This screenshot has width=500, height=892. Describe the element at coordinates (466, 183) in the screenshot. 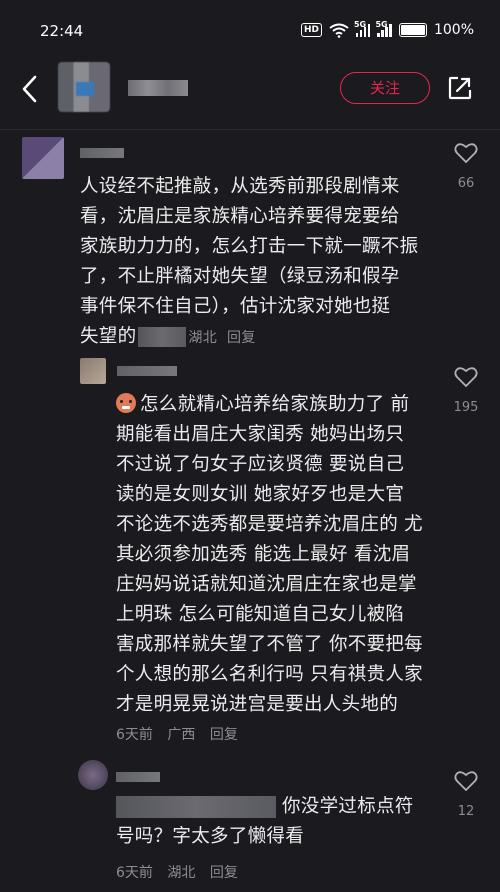

I see `like-count: 66` at that location.